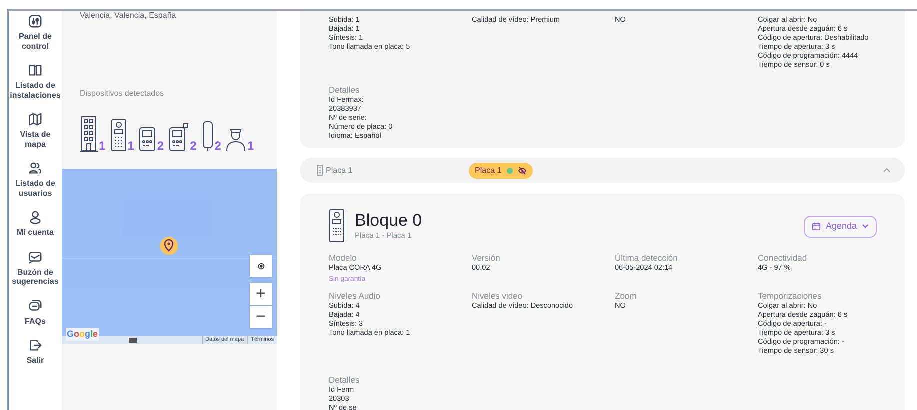  I want to click on field-label: Modelo, so click(343, 258).